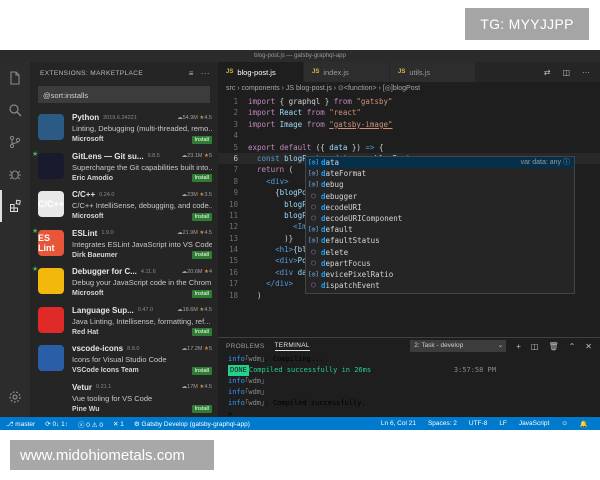  I want to click on branch-status: ⎇ master, so click(20, 424).